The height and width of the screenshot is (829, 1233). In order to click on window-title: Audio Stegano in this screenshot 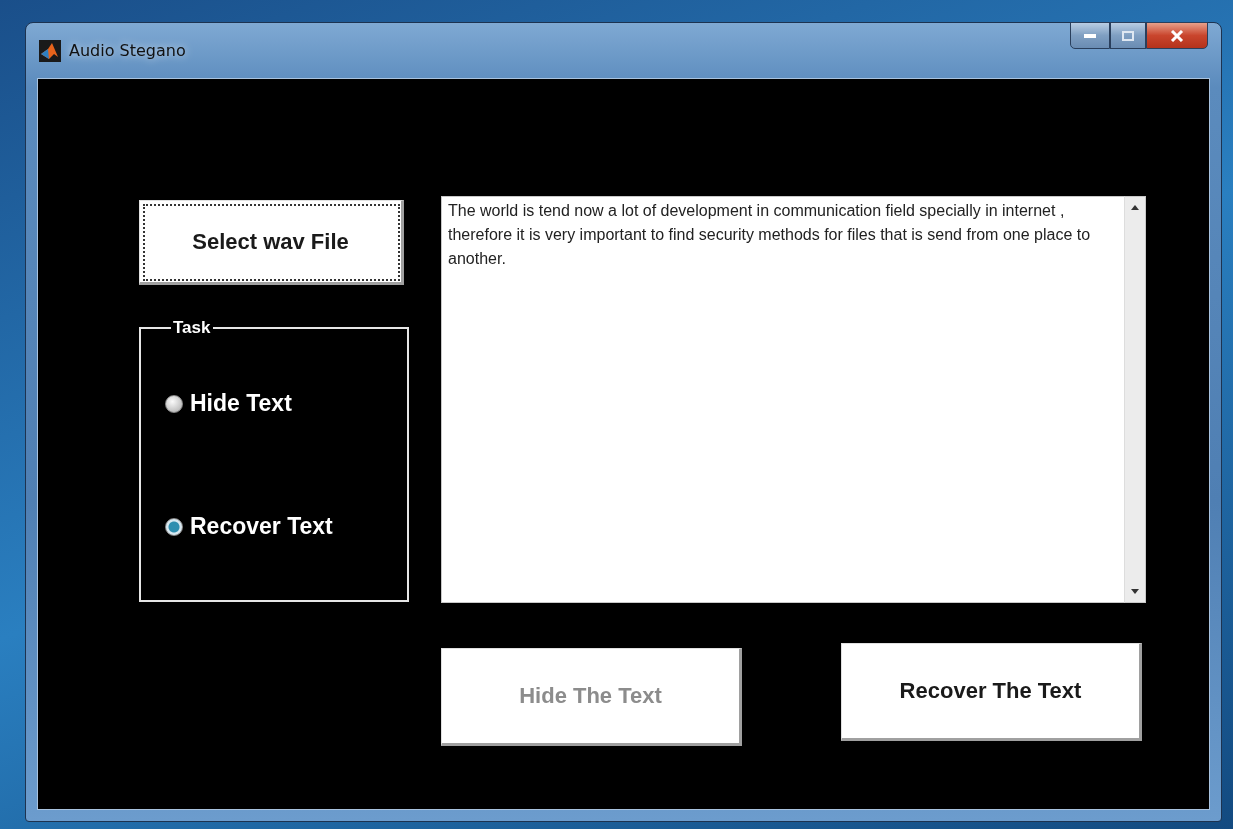, I will do `click(128, 50)`.